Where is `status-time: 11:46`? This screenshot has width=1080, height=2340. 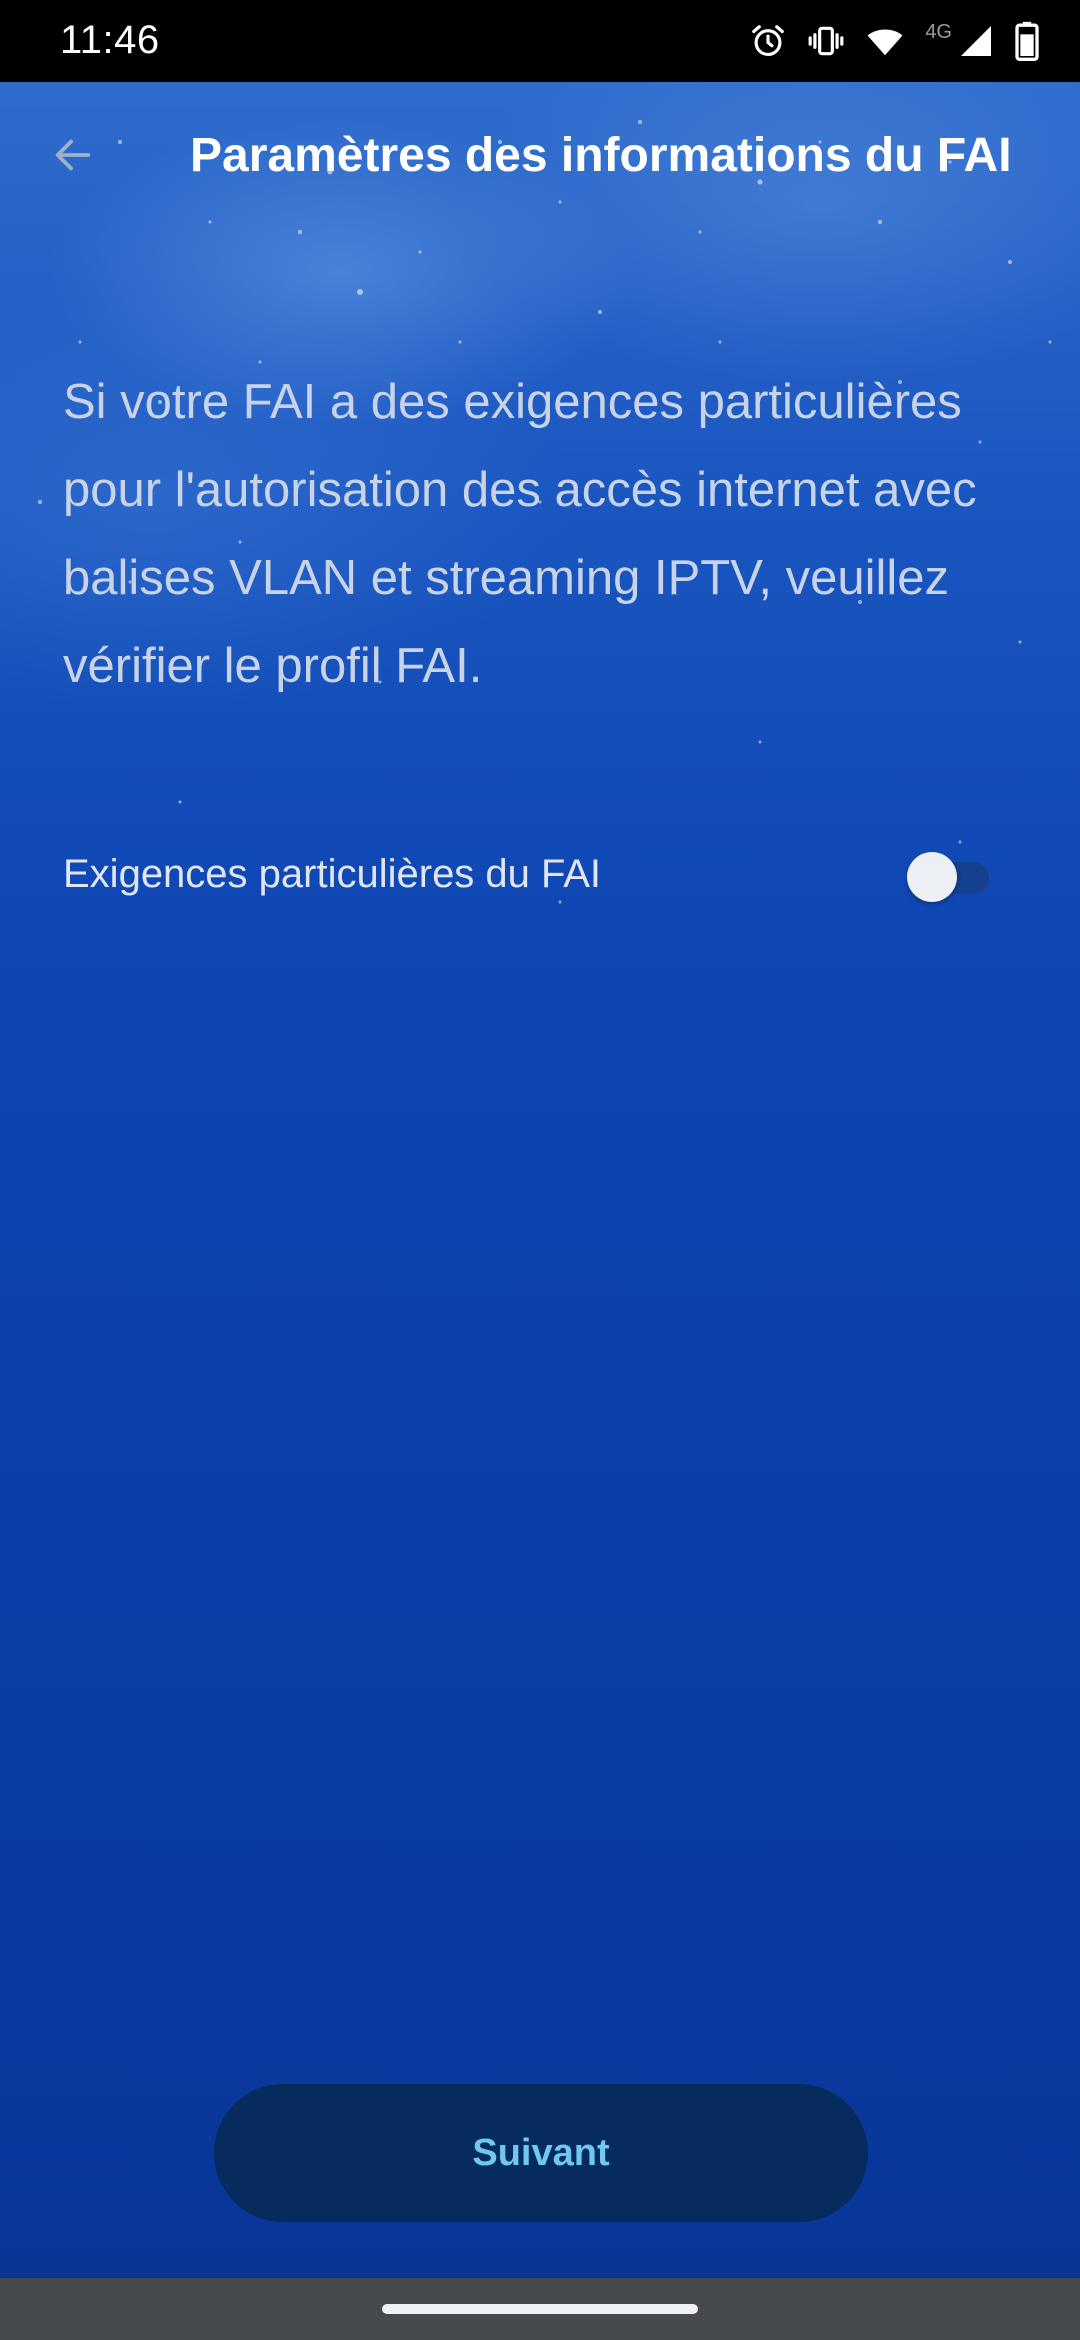
status-time: 11:46 is located at coordinates (110, 40).